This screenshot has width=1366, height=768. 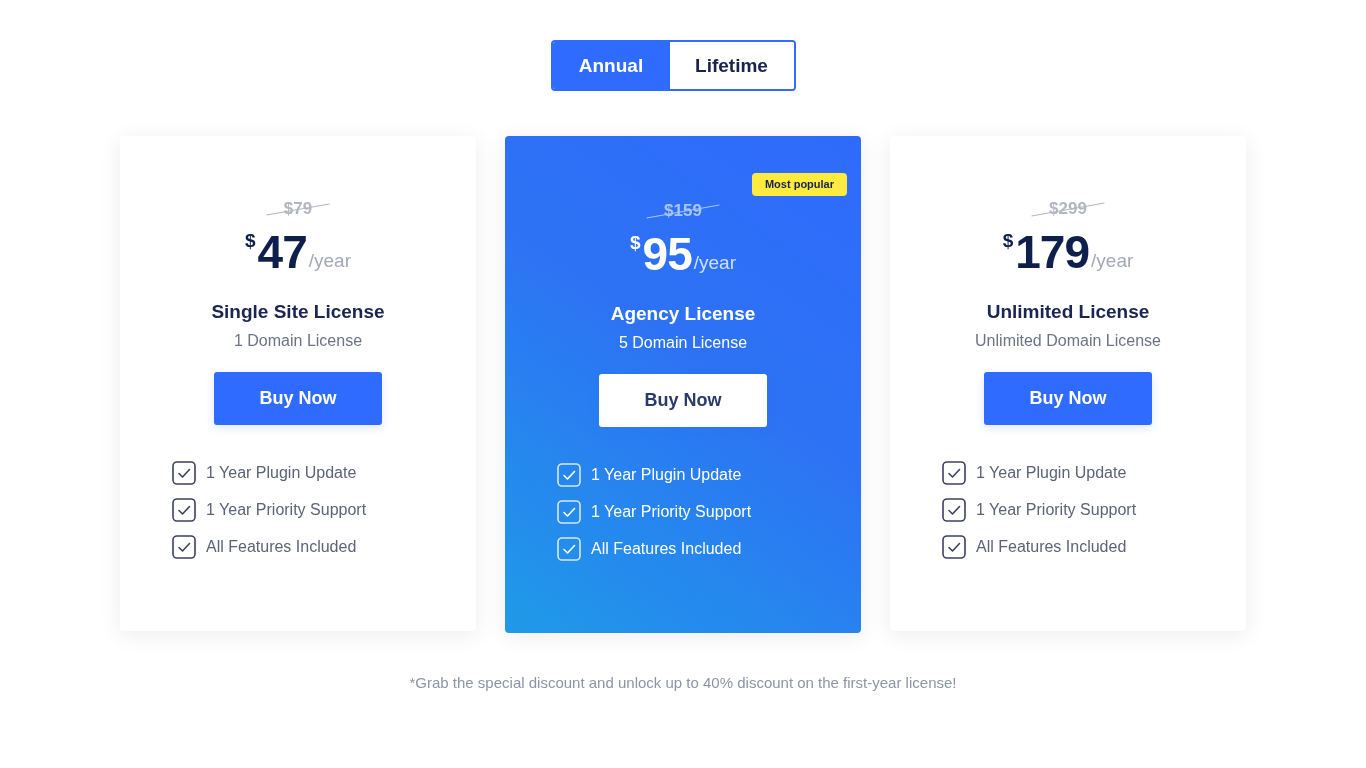 What do you see at coordinates (611, 65) in the screenshot?
I see `billing-tab: Annual` at bounding box center [611, 65].